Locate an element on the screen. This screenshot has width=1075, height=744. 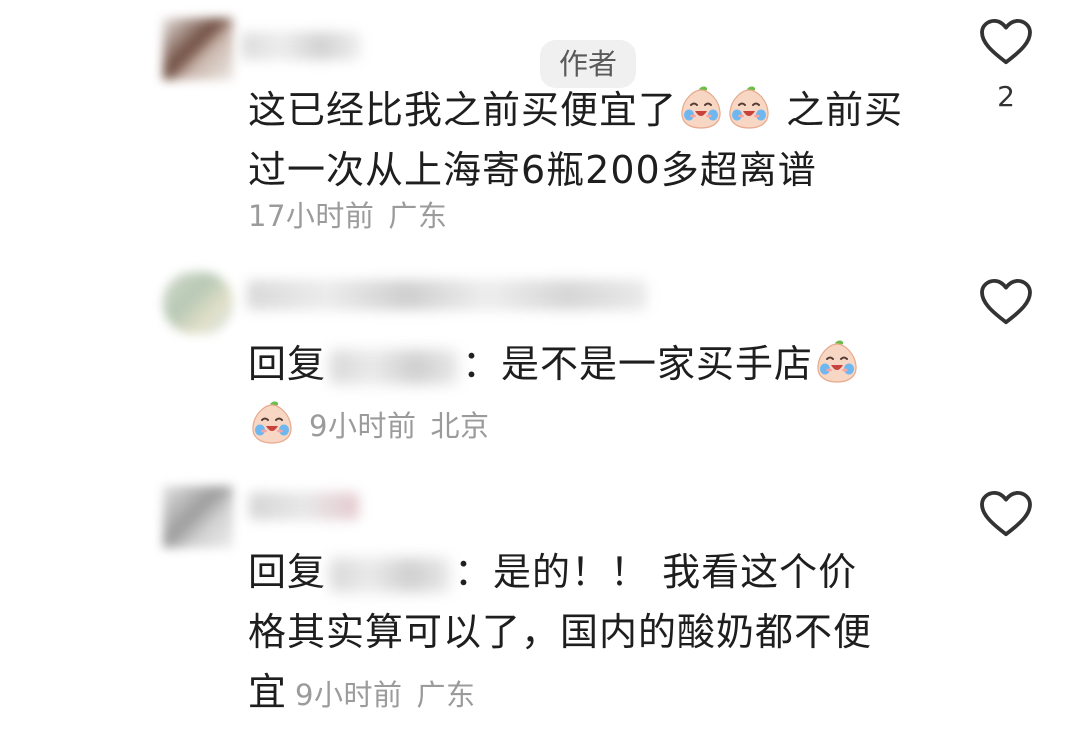
comment-time: 17小时前 is located at coordinates (311, 216).